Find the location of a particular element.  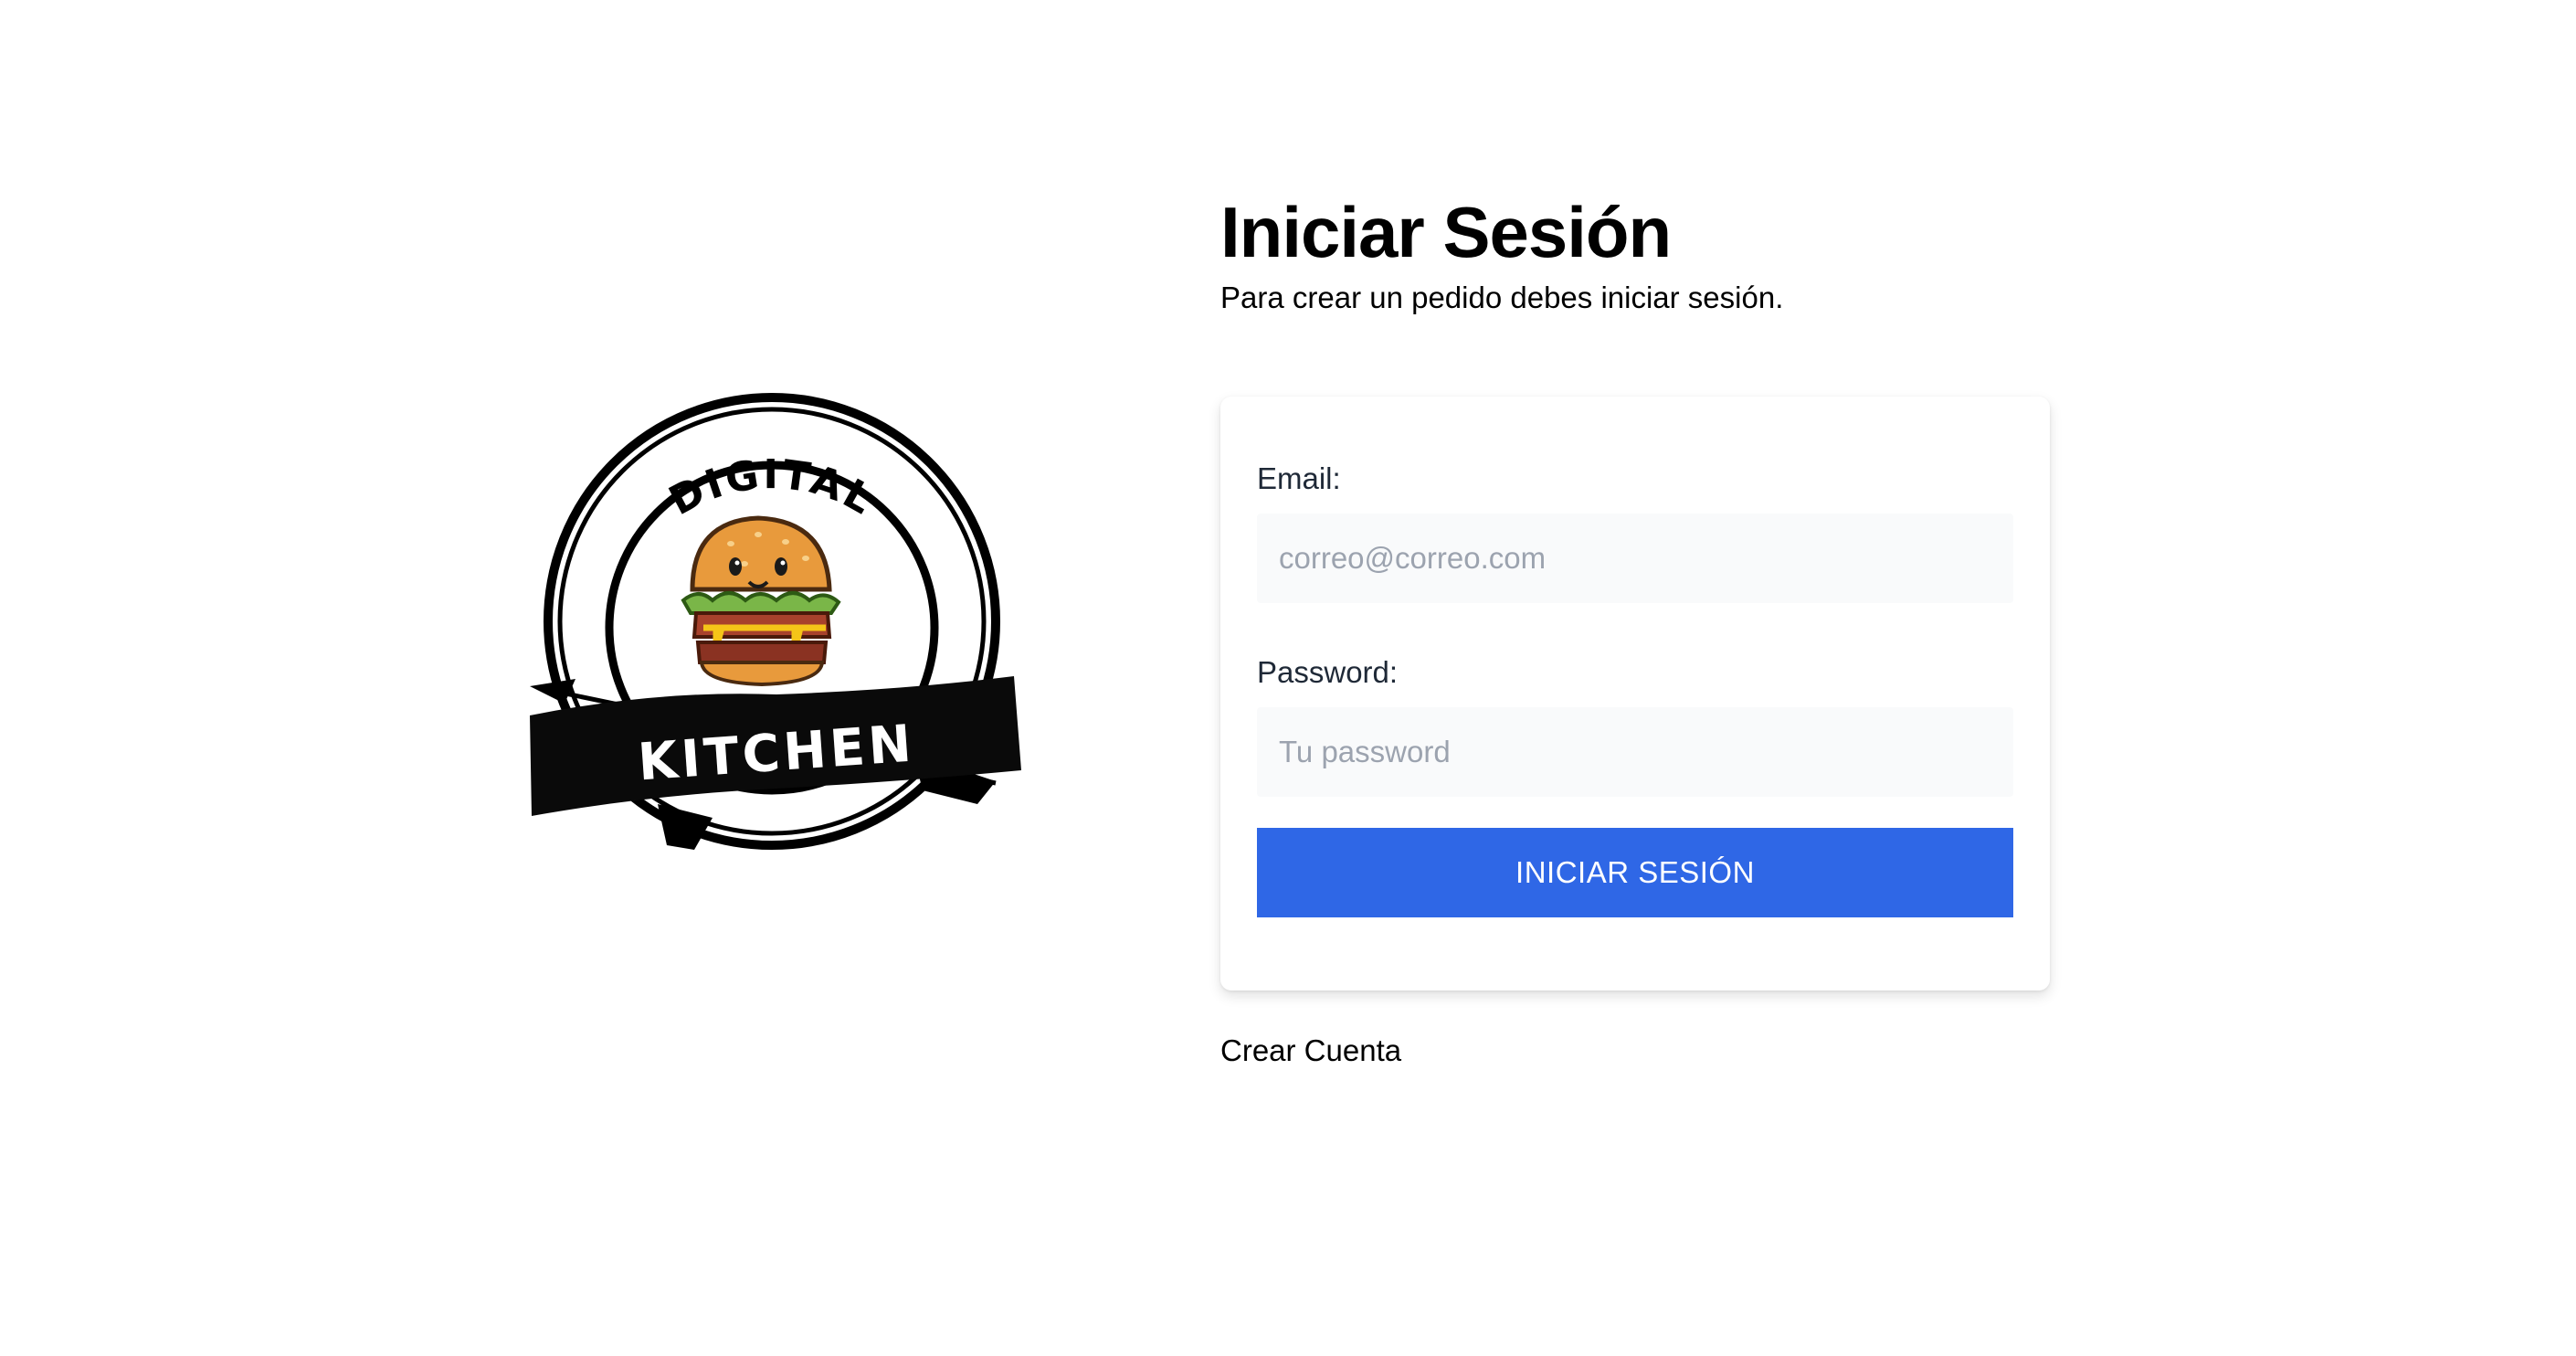

password-label: Password: is located at coordinates (1328, 672).